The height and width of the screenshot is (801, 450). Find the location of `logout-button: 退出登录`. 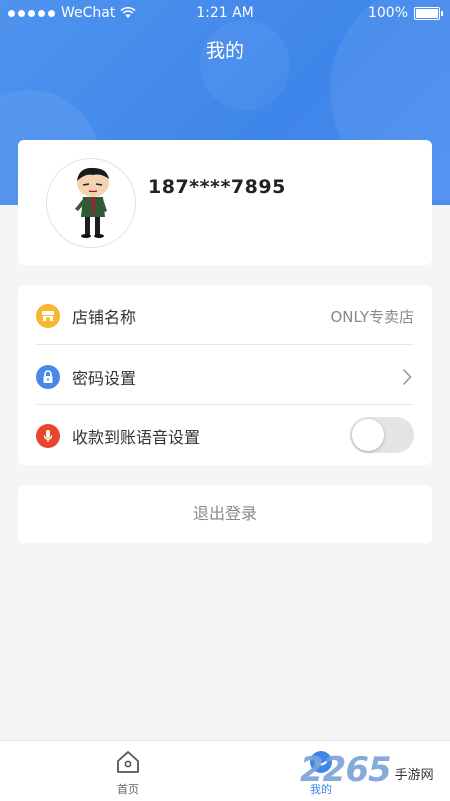

logout-button: 退出登录 is located at coordinates (225, 514).